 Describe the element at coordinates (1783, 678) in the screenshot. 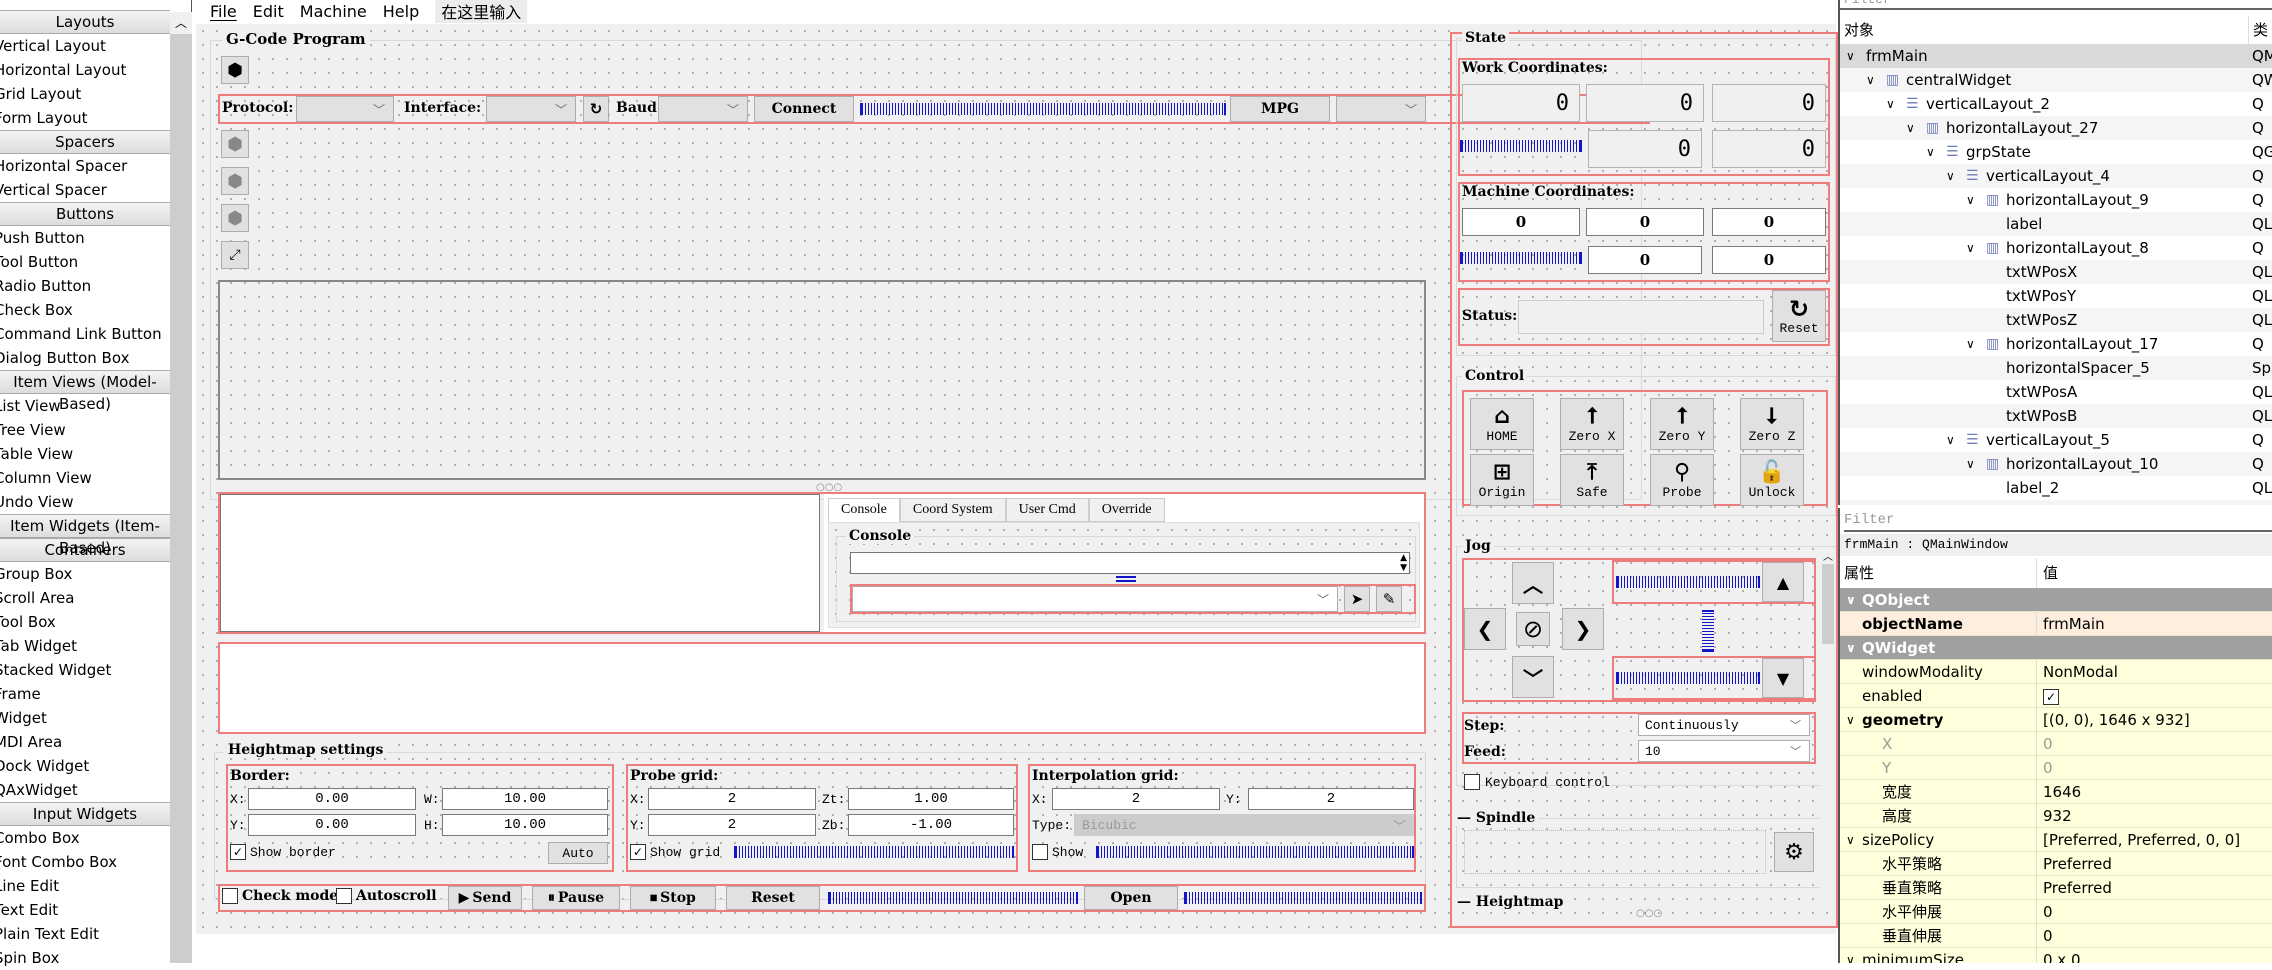

I see `jog-z-minus-button: ▼` at that location.